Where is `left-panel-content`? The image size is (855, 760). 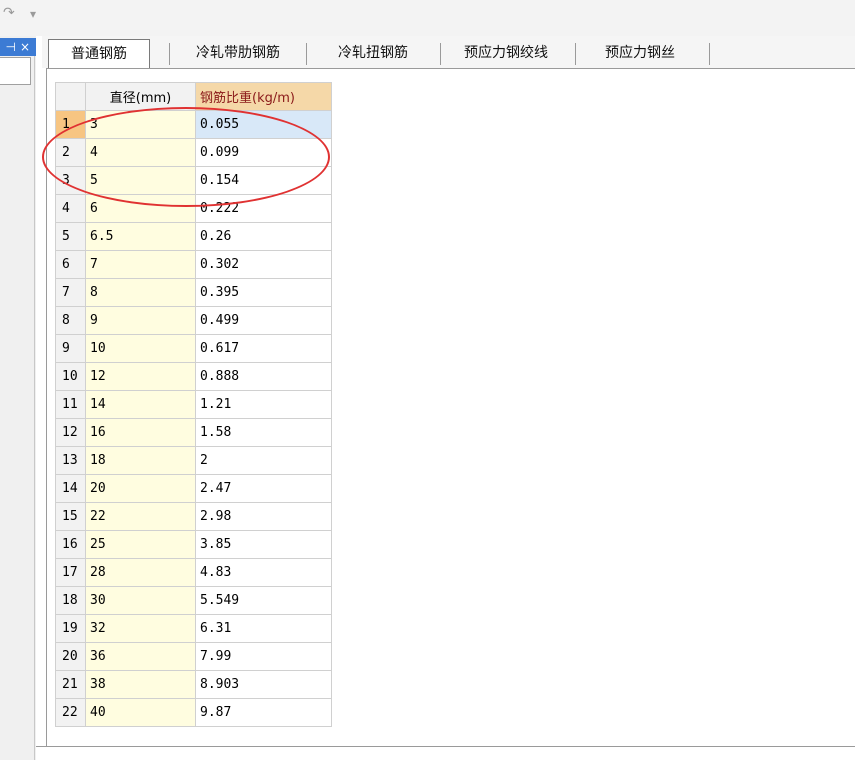
left-panel-content is located at coordinates (15, 71).